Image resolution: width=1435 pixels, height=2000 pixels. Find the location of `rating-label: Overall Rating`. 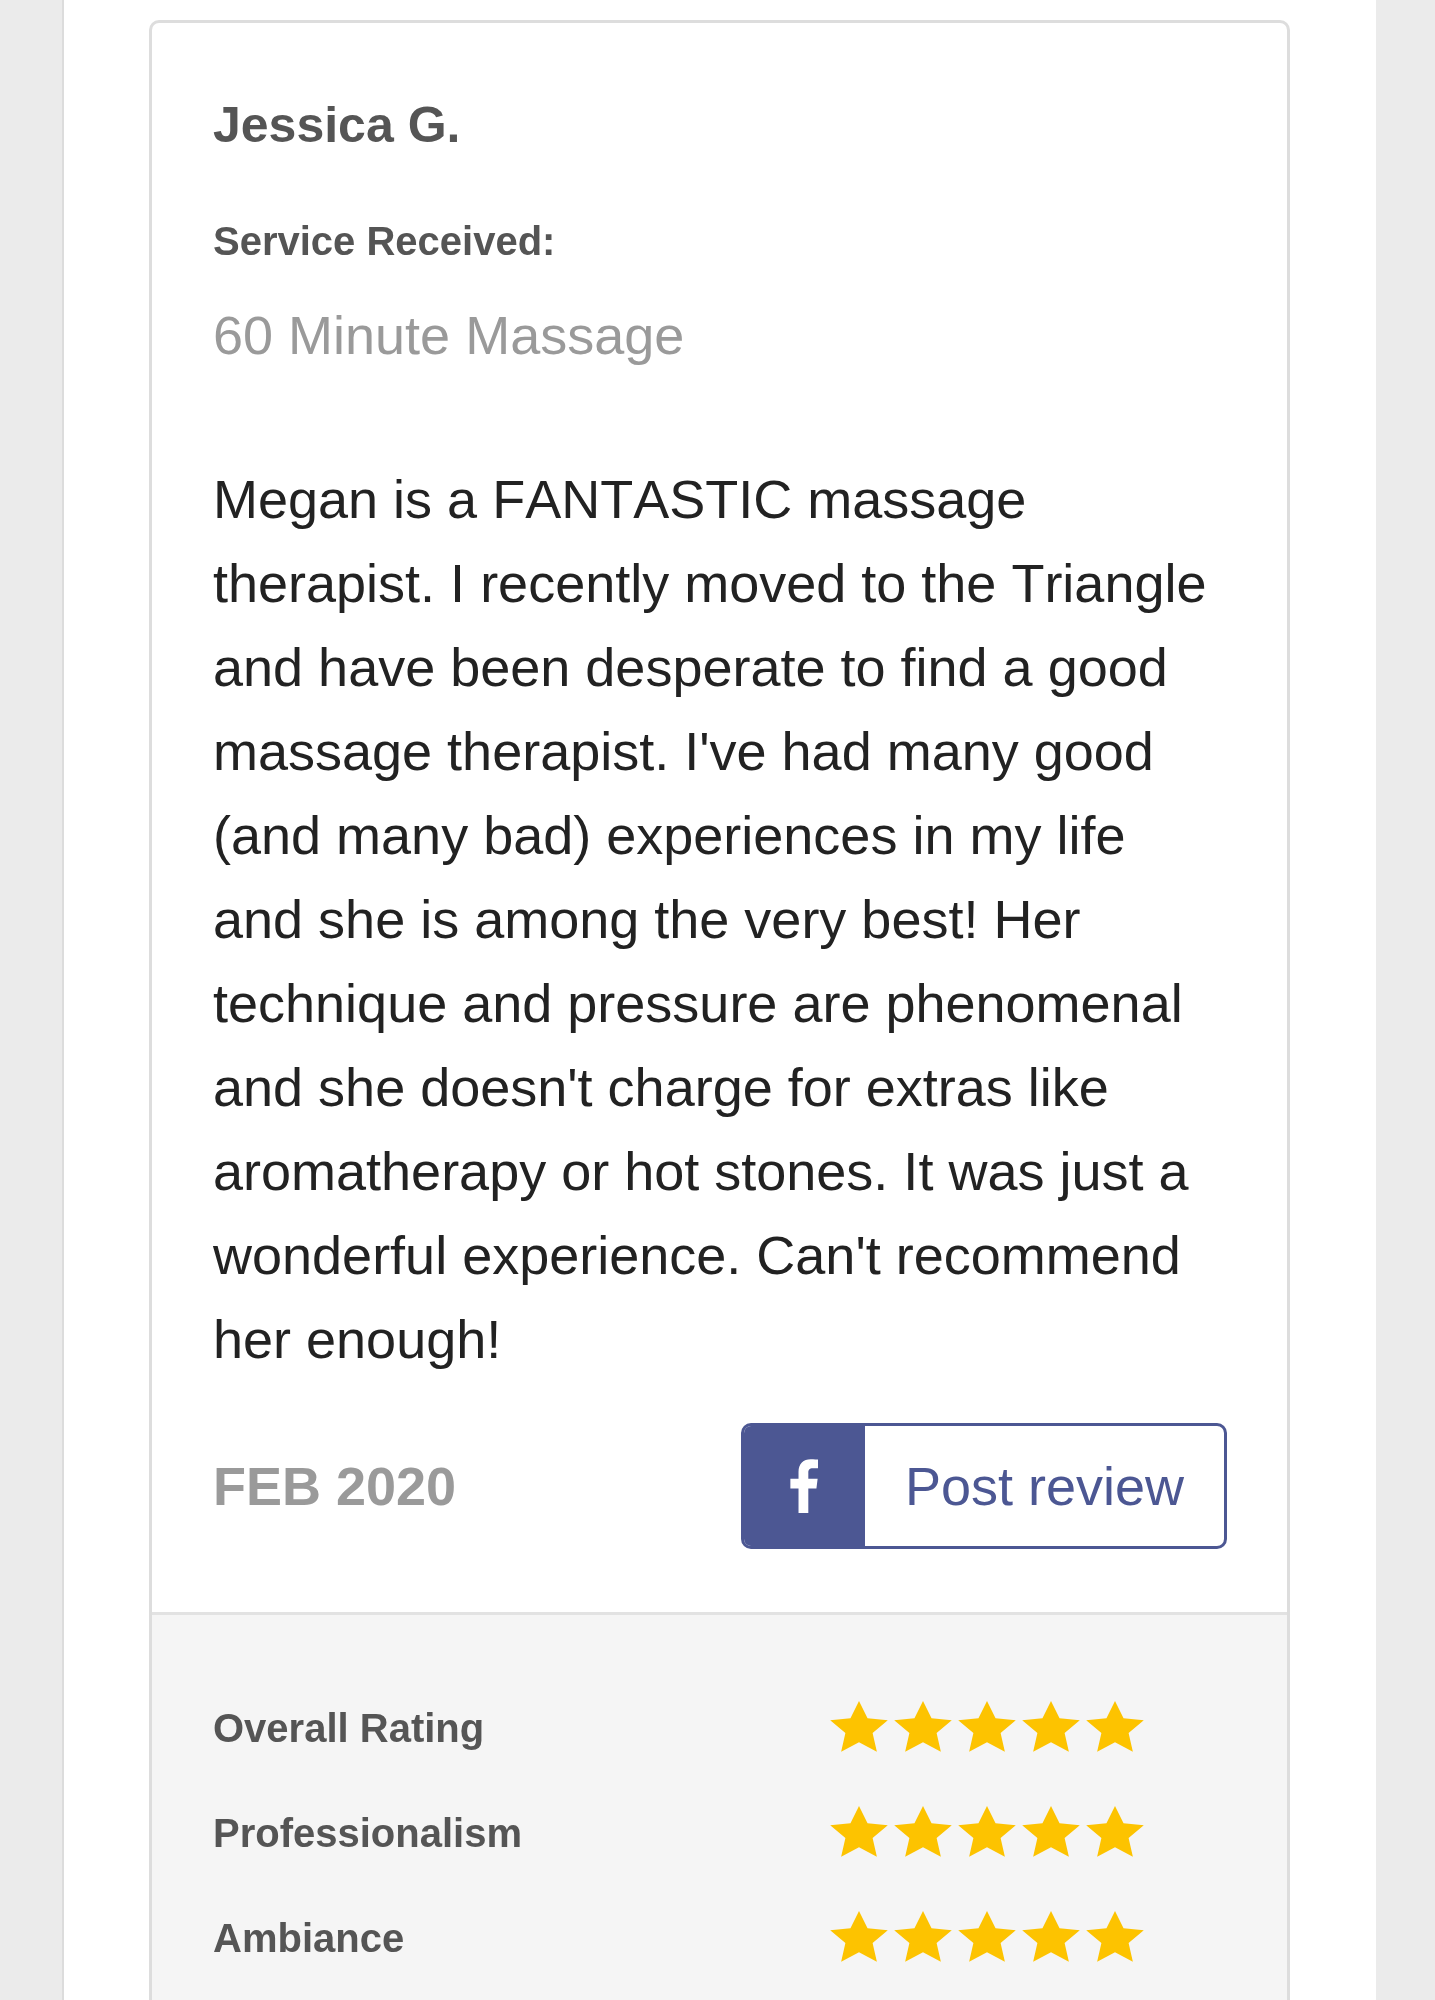

rating-label: Overall Rating is located at coordinates (349, 1727).